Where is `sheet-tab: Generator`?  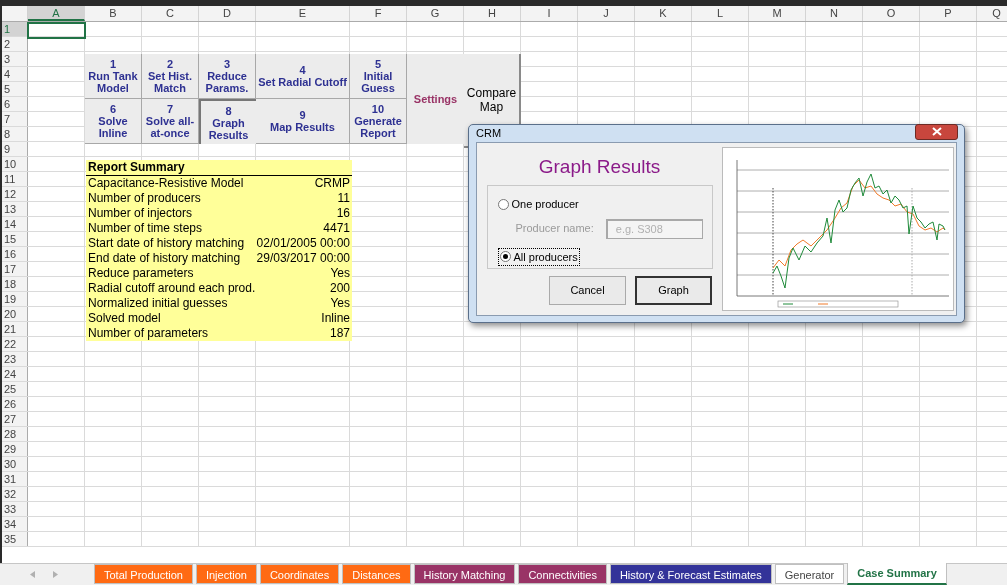
sheet-tab: Generator is located at coordinates (809, 574).